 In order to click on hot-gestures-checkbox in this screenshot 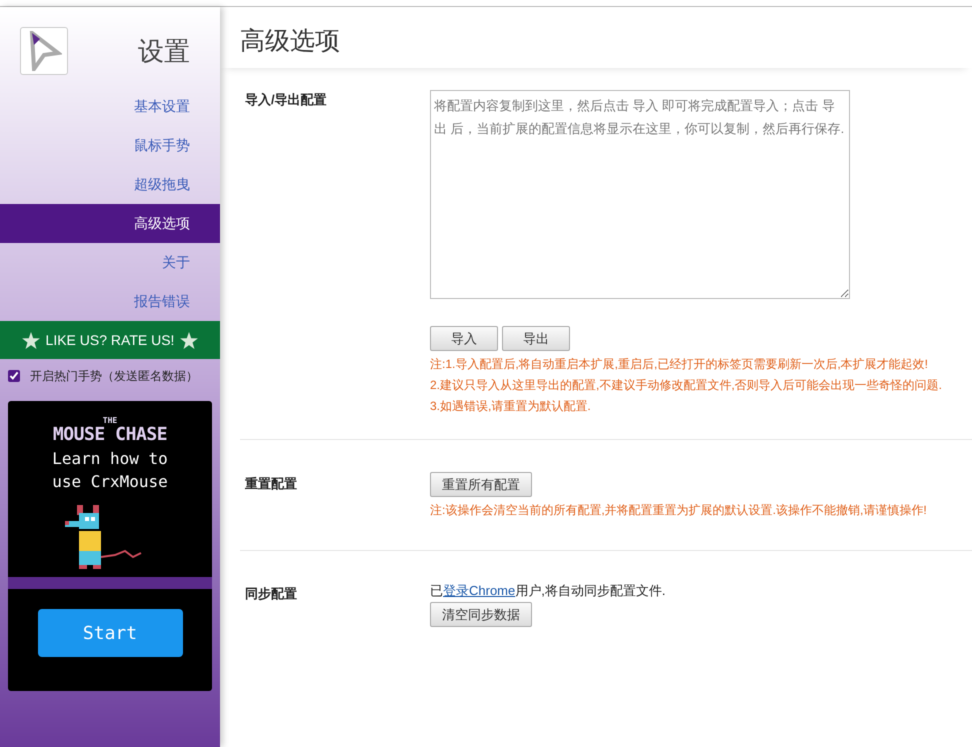, I will do `click(14, 376)`.